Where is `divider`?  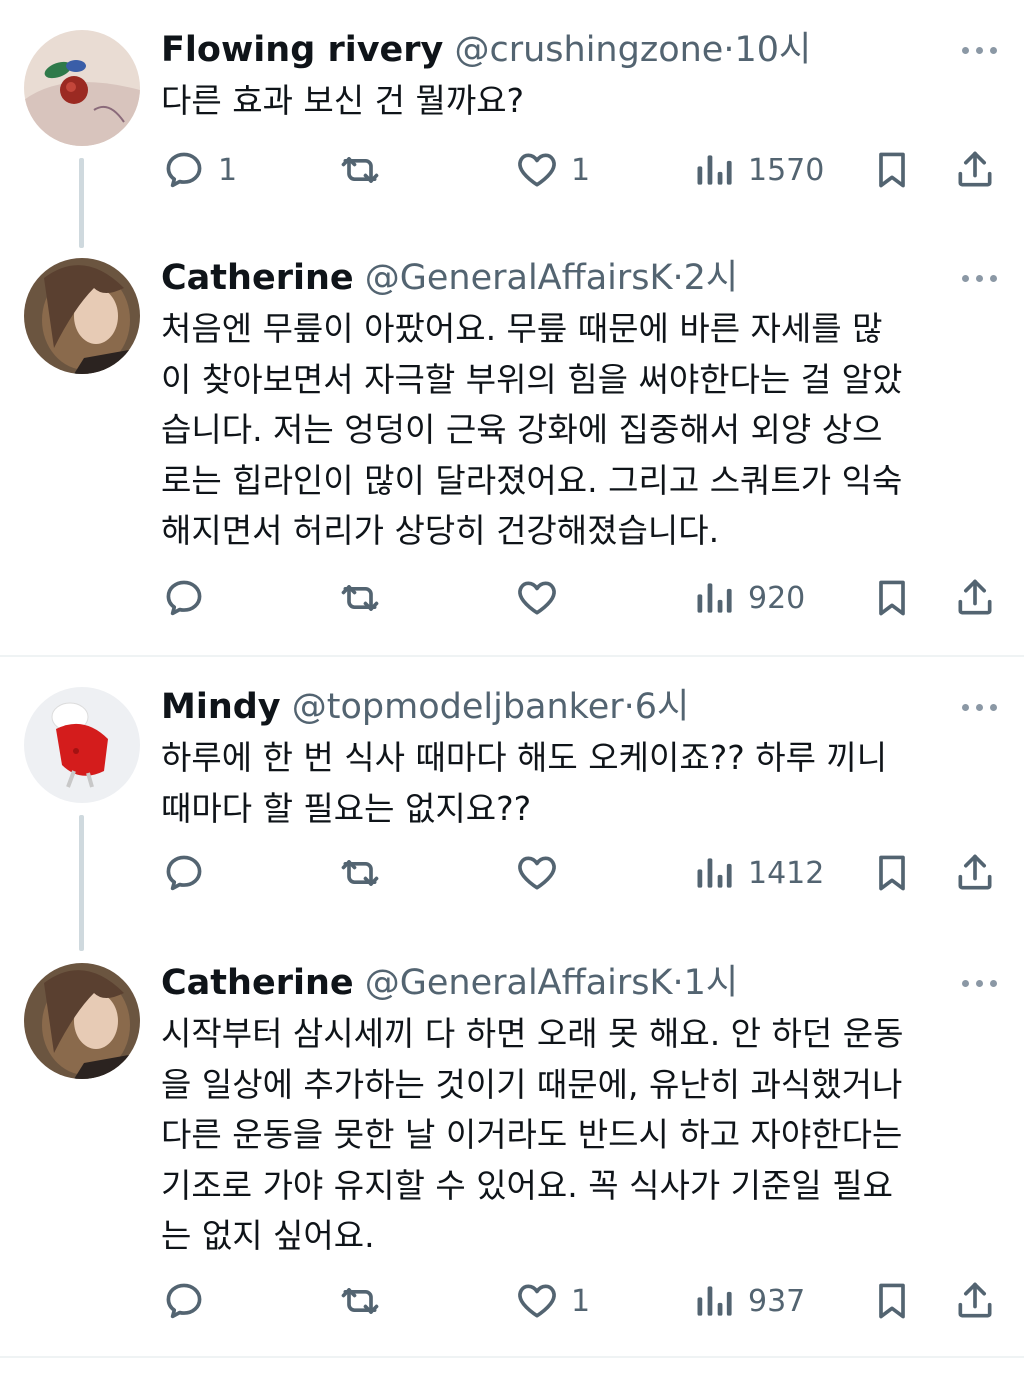 divider is located at coordinates (512, 1357).